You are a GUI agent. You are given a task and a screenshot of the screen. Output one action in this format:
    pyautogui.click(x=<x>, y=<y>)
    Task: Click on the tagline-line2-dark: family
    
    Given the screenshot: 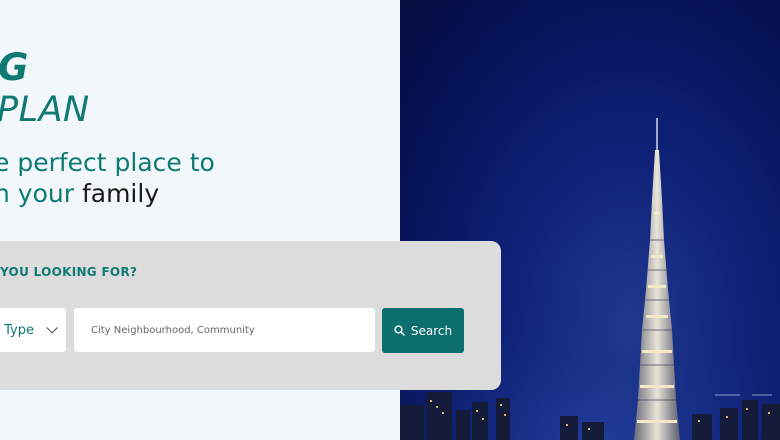 What is the action you would take?
    pyautogui.click(x=120, y=193)
    